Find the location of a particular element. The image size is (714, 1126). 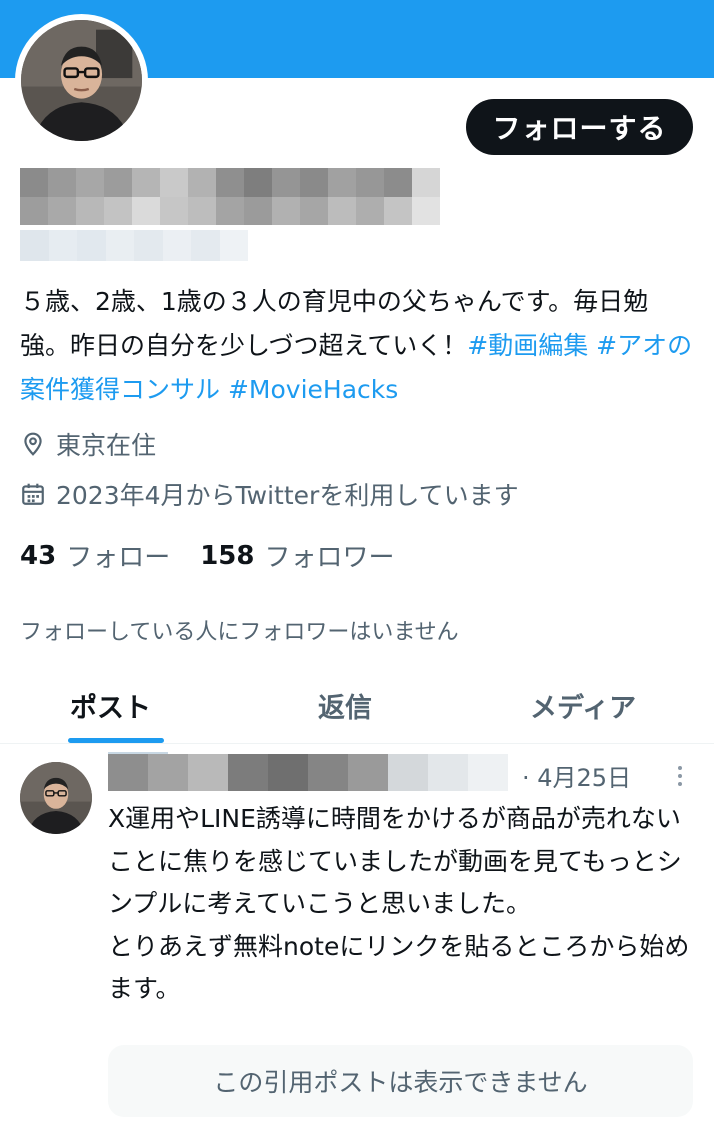

post-author-avatar is located at coordinates (56, 798).